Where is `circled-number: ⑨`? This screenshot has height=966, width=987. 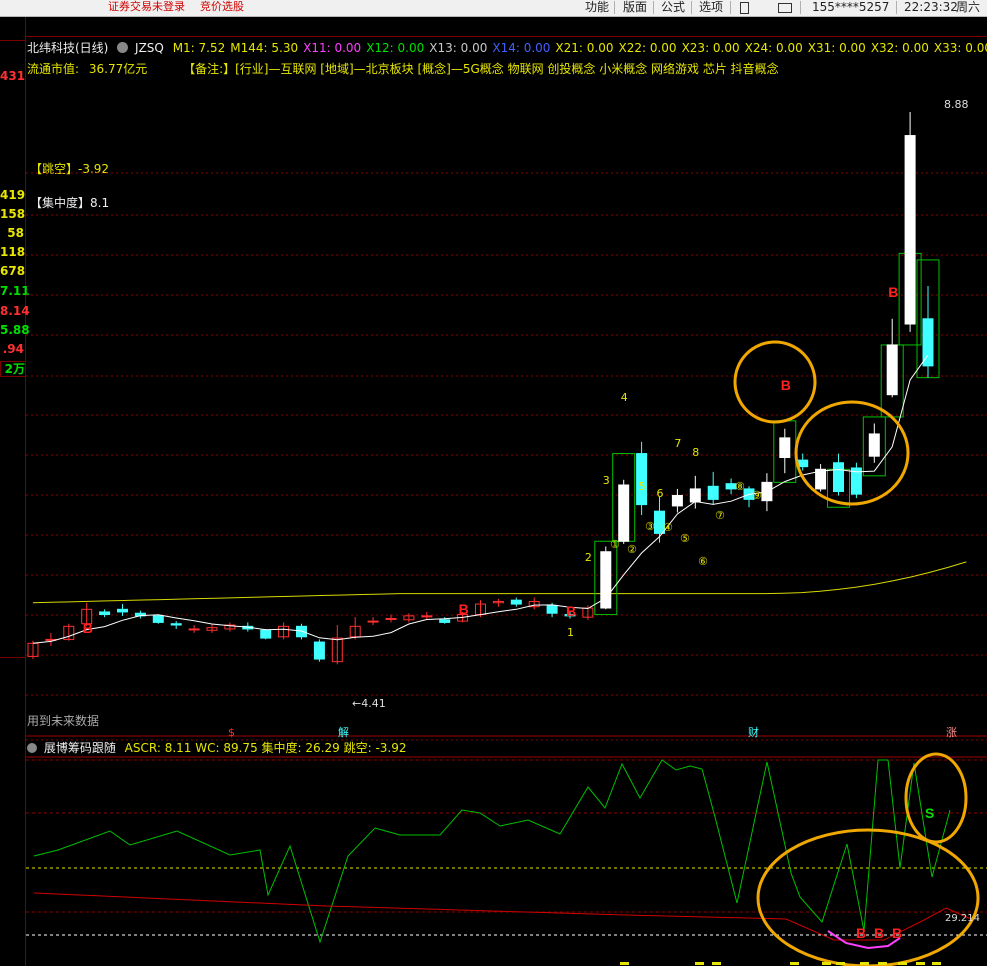
circled-number: ⑨ is located at coordinates (757, 495).